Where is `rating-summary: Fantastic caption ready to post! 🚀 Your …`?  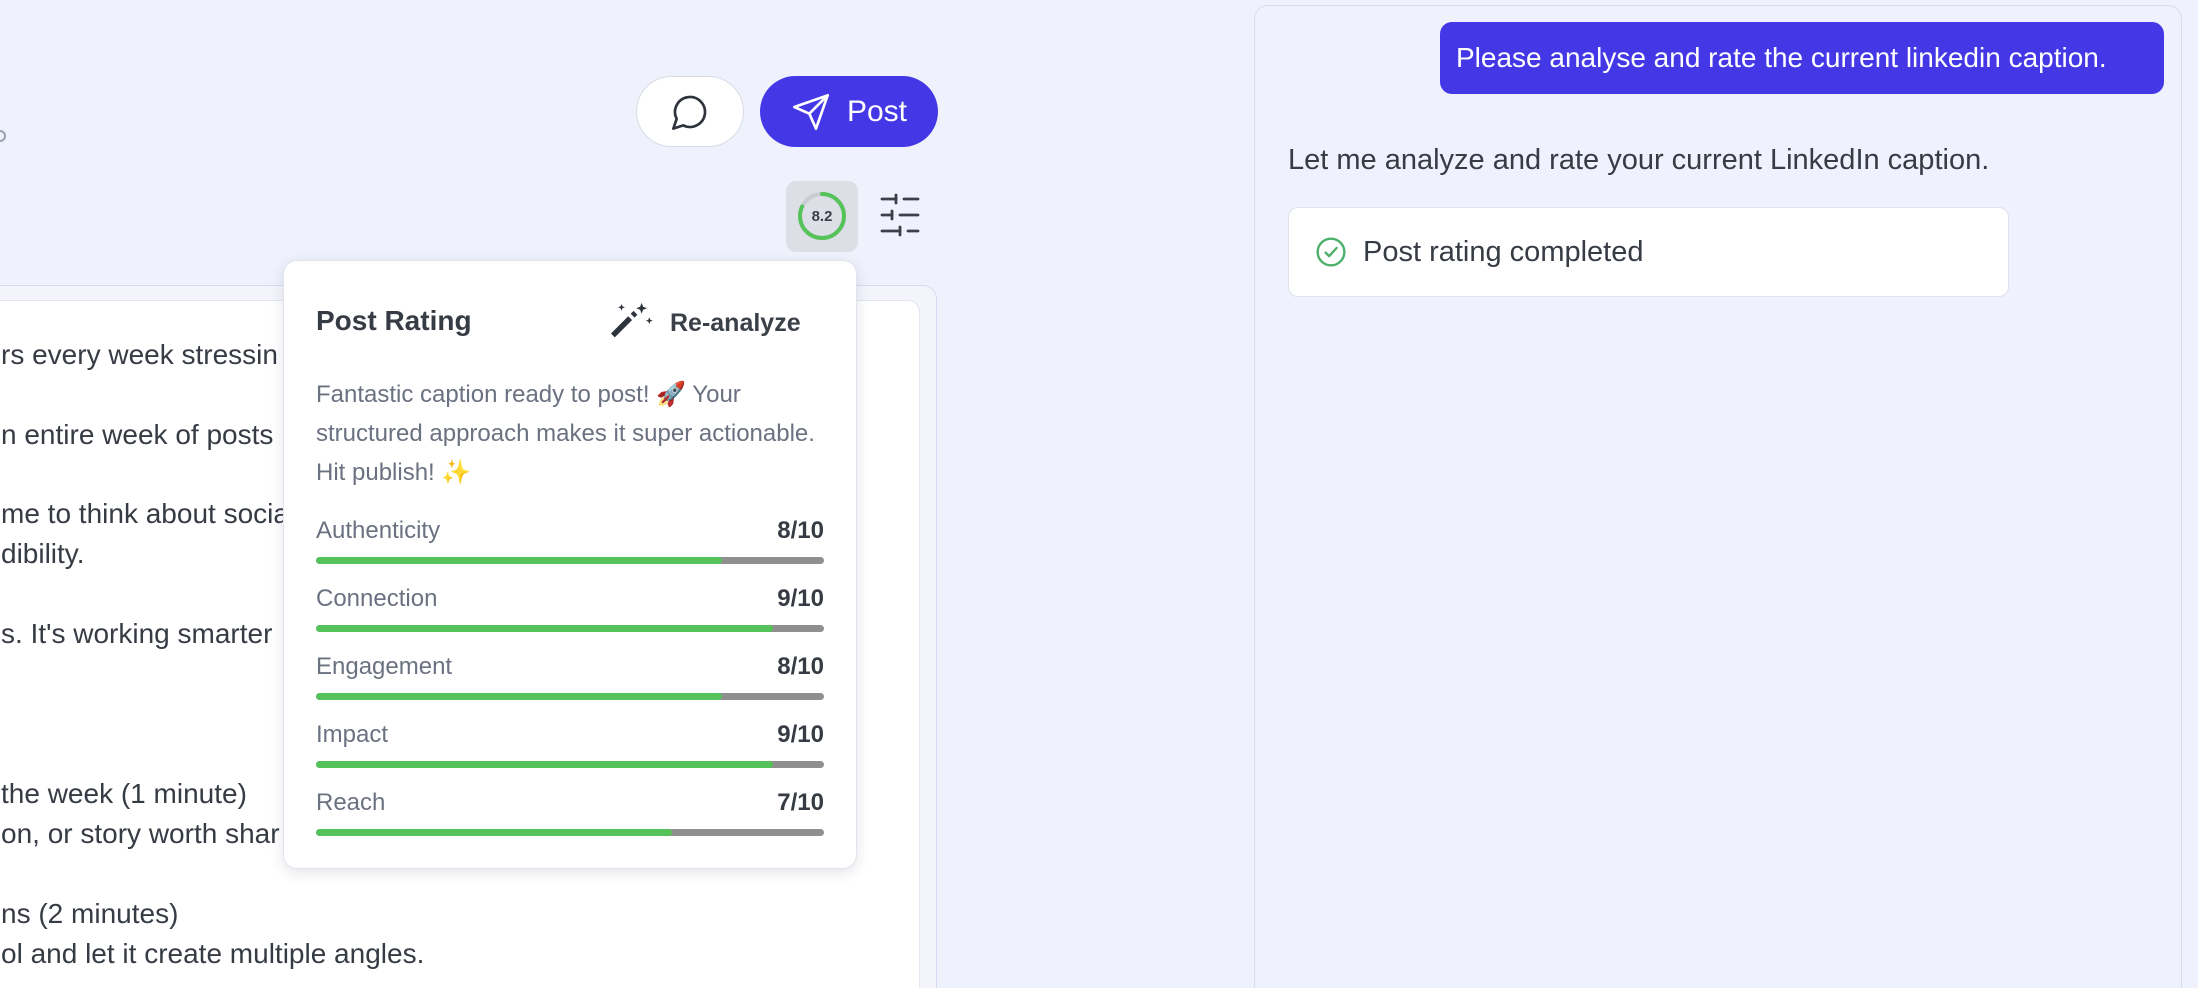
rating-summary: Fantastic caption ready to post! 🚀 Your … is located at coordinates (565, 433).